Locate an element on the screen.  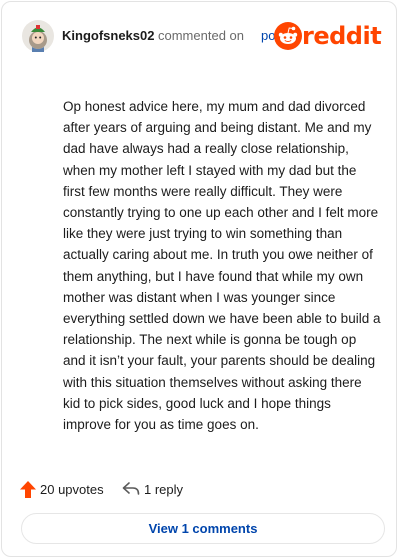
user-avatar is located at coordinates (38, 36).